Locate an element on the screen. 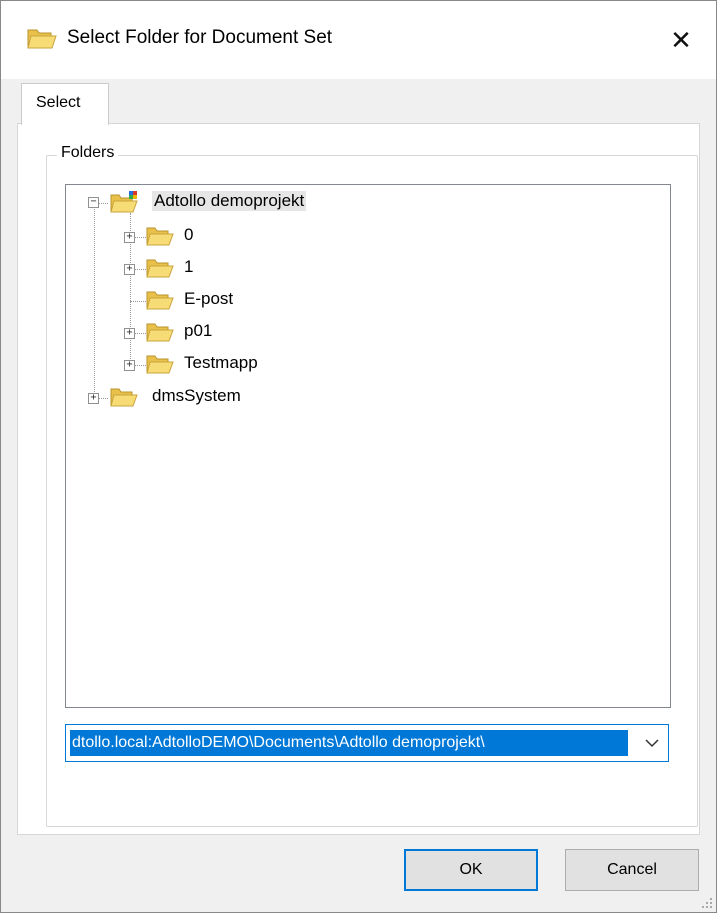 Image resolution: width=717 pixels, height=913 pixels. tree-node-label: 0 is located at coordinates (188, 235).